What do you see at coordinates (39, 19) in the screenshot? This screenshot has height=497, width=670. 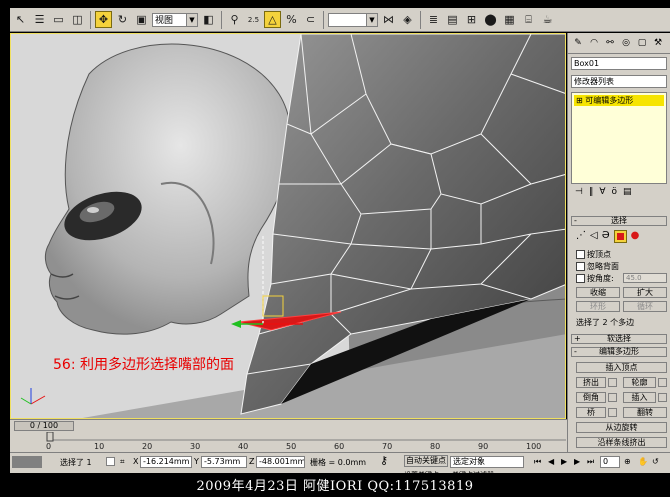 I see `select-by-name-icon: ☰` at bounding box center [39, 19].